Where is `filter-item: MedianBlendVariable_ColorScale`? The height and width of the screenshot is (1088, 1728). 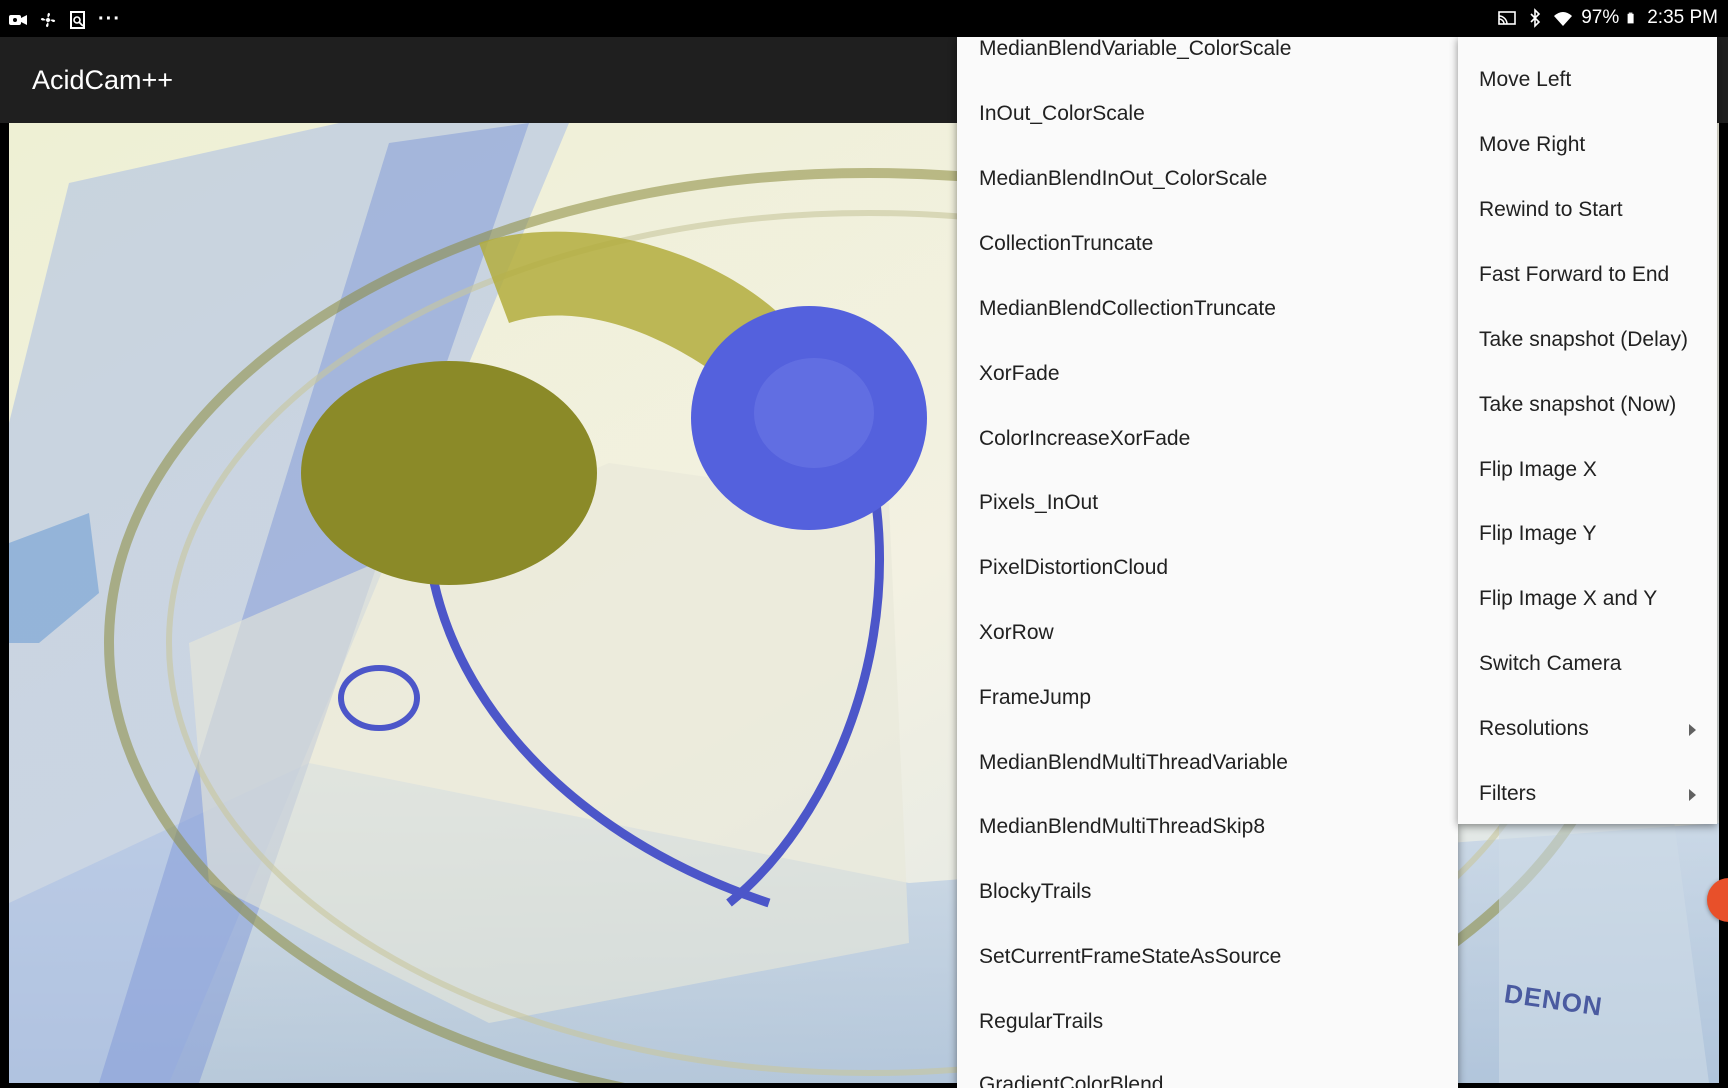 filter-item: MedianBlendVariable_ColorScale is located at coordinates (1135, 49).